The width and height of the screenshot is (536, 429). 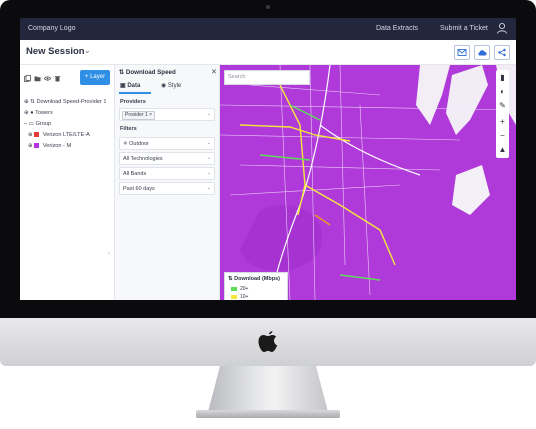 I want to click on filters-label: Filters, so click(x=128, y=129).